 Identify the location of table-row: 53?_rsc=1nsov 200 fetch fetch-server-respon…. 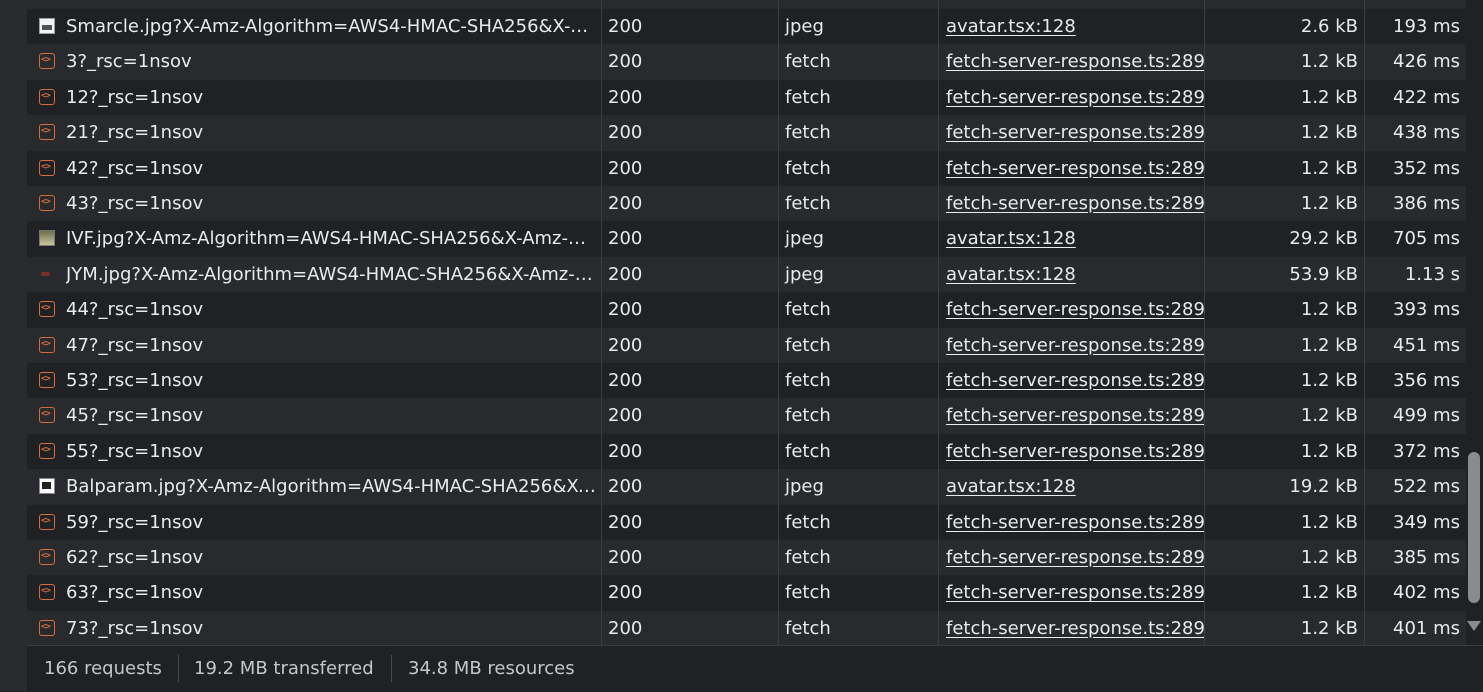
(746, 381).